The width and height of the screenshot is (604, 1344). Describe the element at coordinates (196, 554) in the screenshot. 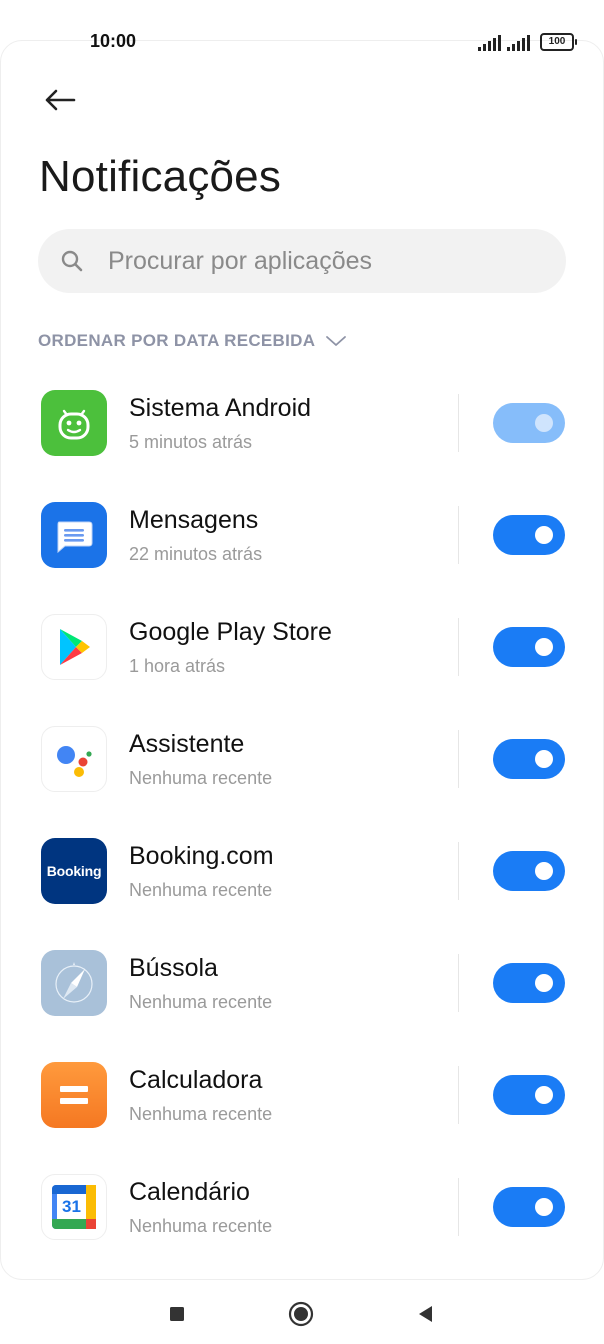

I see `app-last-notification: 22 minutos atrás` at that location.